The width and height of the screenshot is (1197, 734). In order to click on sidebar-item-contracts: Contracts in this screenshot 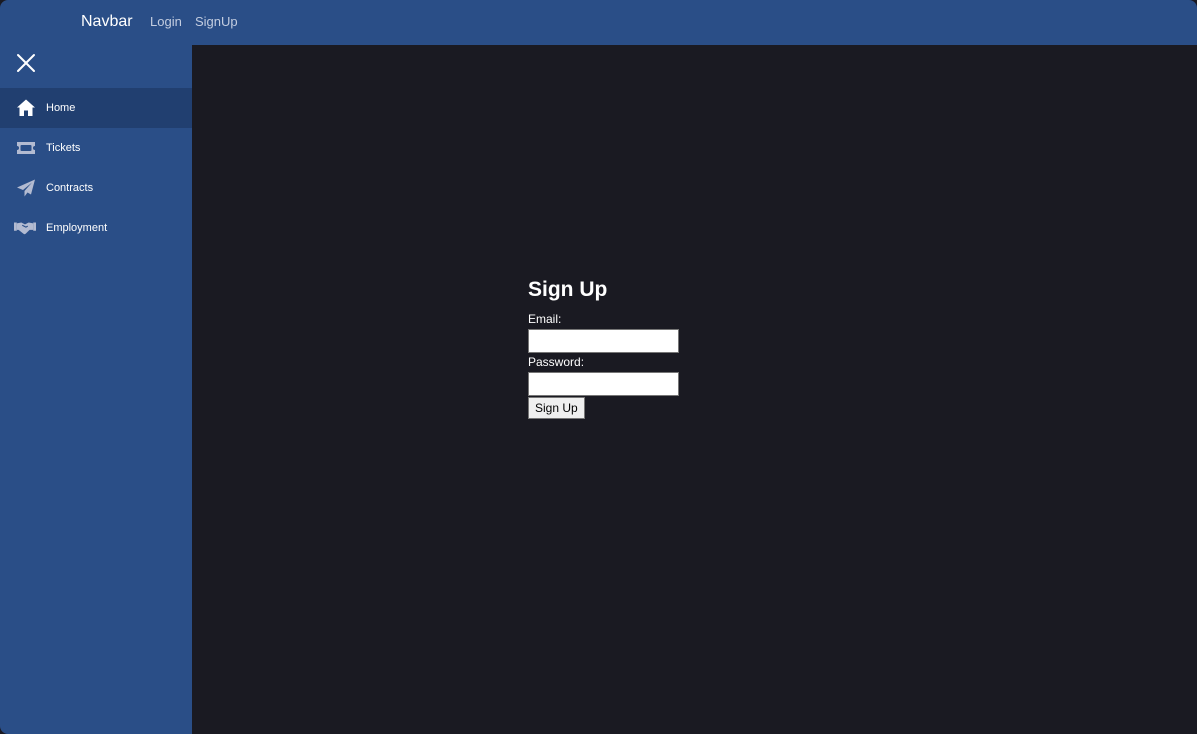, I will do `click(96, 188)`.